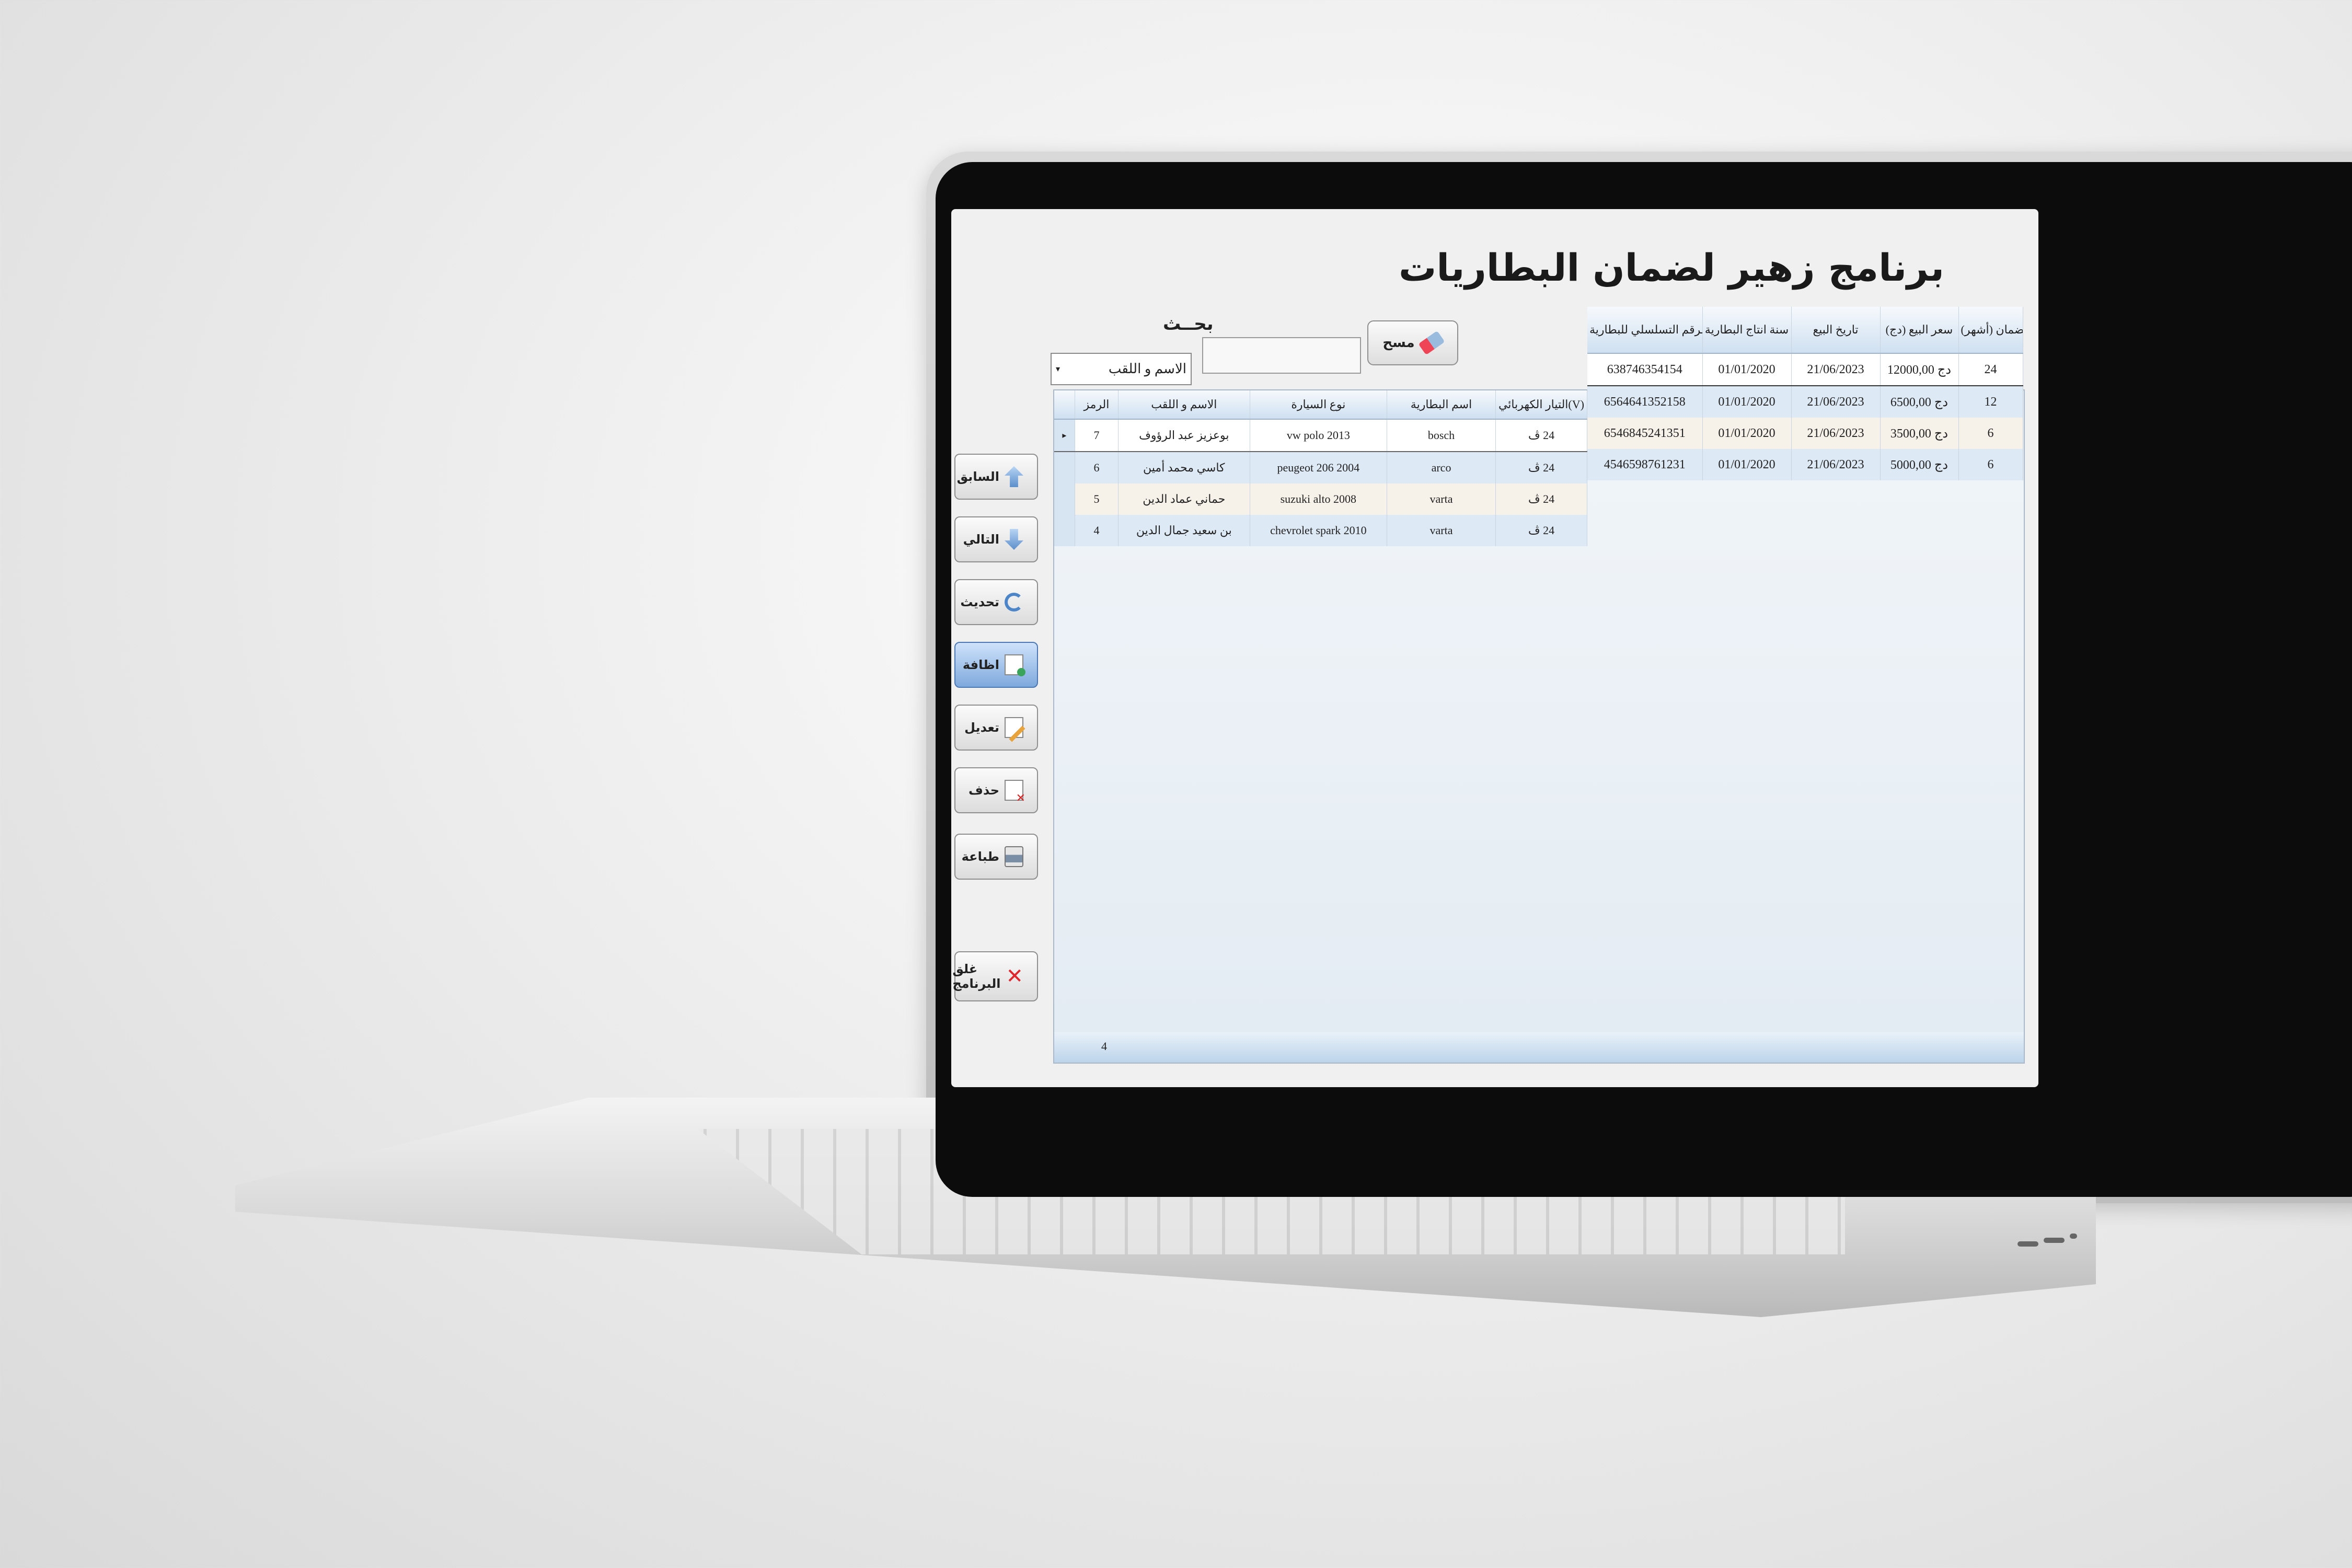 The image size is (2352, 1568). I want to click on arrow-down-icon, so click(1014, 539).